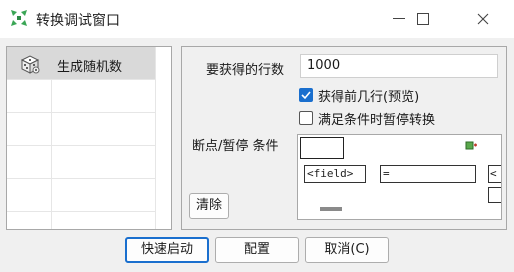  I want to click on horizontal-scrollbar, so click(331, 209).